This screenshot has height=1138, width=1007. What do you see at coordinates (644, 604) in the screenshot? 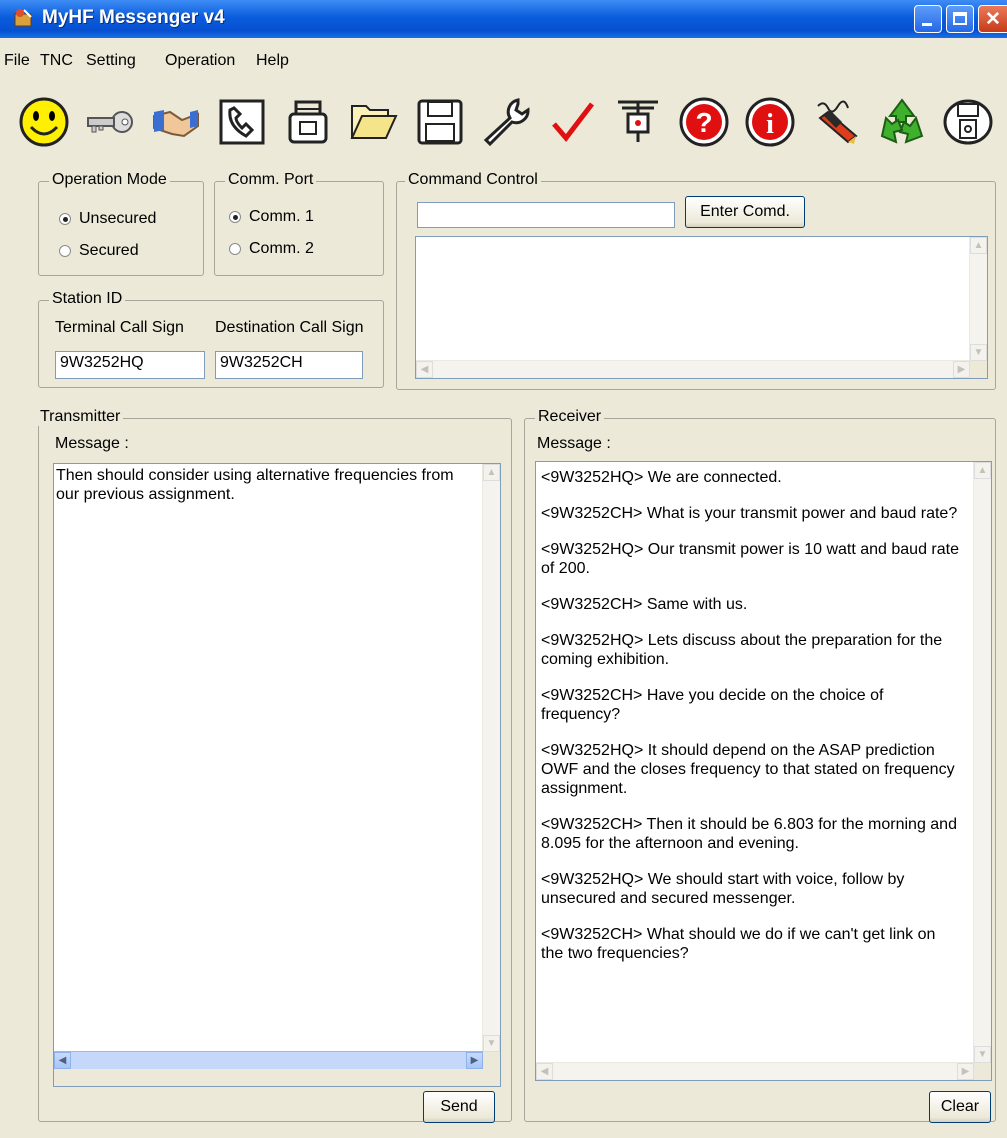
I see `list-item: <9W3252CH> Same with us.` at bounding box center [644, 604].